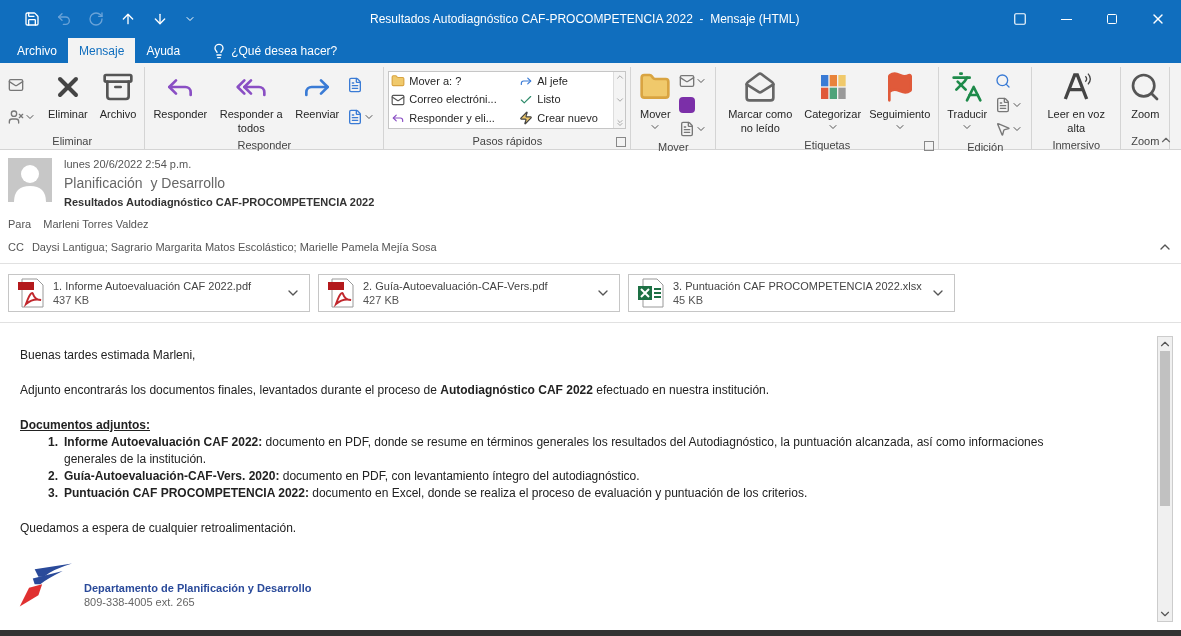 This screenshot has height=636, width=1181. I want to click on up-arrow-icon, so click(128, 19).